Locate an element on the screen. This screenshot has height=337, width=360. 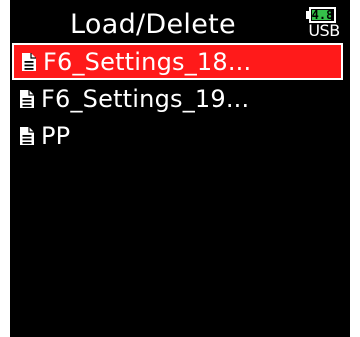
file-list-item: PP is located at coordinates (180, 135).